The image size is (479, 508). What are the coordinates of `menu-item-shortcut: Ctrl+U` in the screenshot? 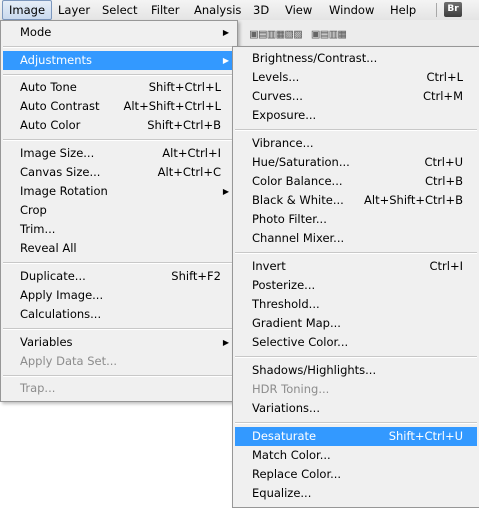 It's located at (443, 162).